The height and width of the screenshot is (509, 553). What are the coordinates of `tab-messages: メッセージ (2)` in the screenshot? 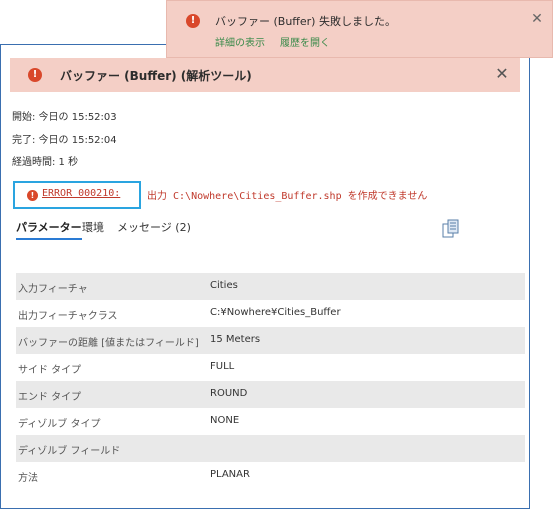 It's located at (154, 227).